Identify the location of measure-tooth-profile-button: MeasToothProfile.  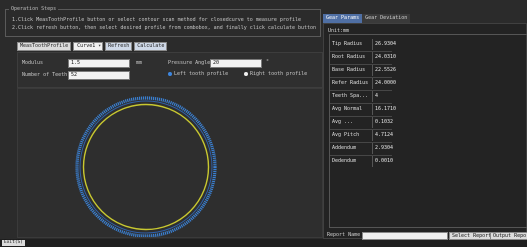
(44, 46).